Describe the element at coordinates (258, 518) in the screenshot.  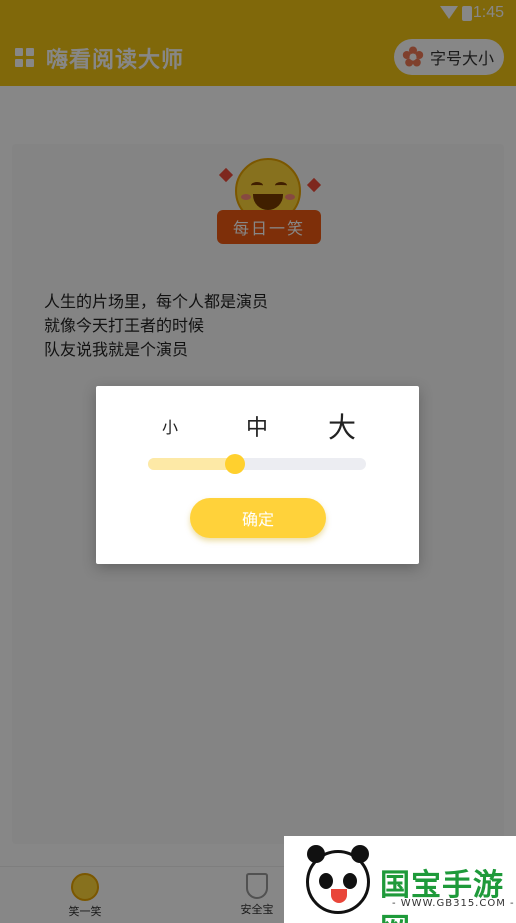
I see `confirm-button: 确定` at that location.